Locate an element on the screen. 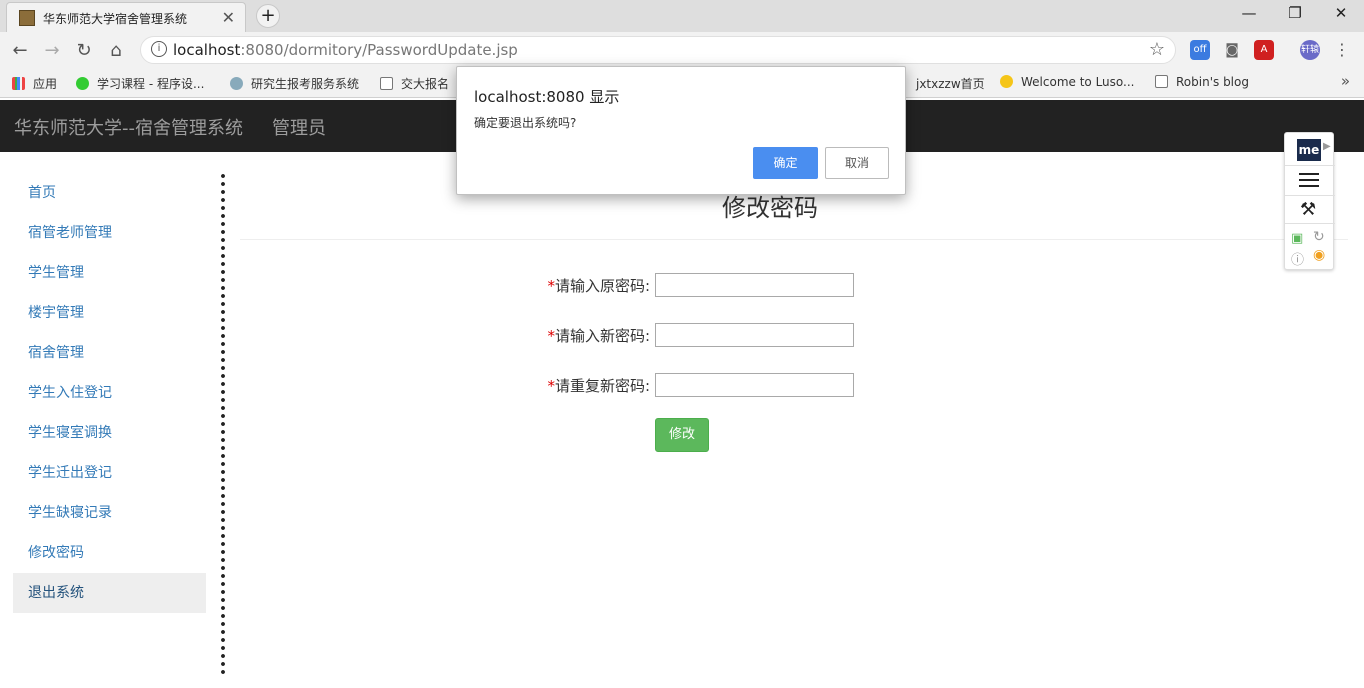 This screenshot has height=688, width=1364. window-close-icon: ✕ is located at coordinates (1341, 13).